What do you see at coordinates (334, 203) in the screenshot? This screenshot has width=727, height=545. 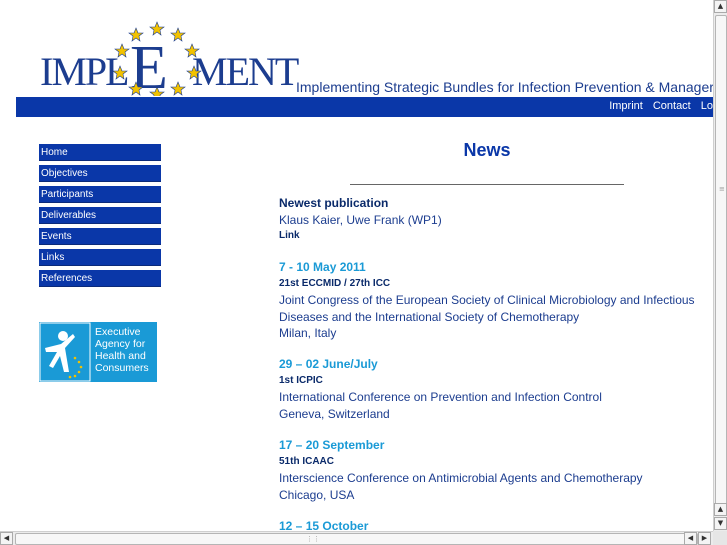 I see `newest-publication-heading: Newest publication` at bounding box center [334, 203].